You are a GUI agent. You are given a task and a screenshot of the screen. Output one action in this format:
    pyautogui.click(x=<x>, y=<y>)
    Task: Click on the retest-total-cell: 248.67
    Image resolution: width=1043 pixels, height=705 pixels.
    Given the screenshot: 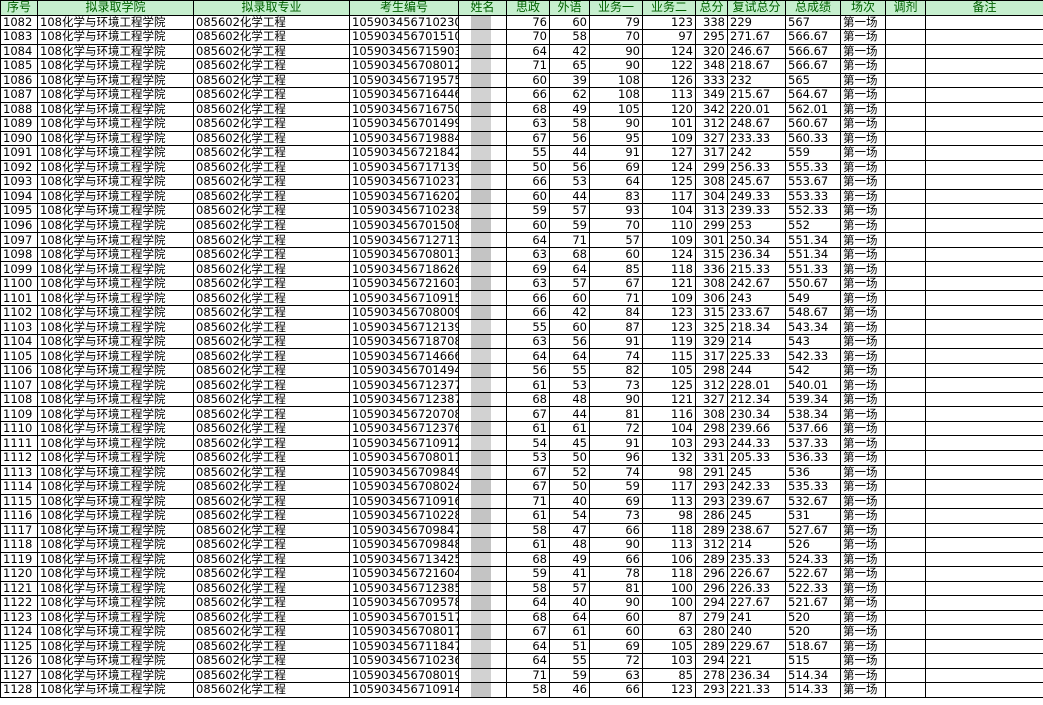 What is the action you would take?
    pyautogui.click(x=756, y=124)
    